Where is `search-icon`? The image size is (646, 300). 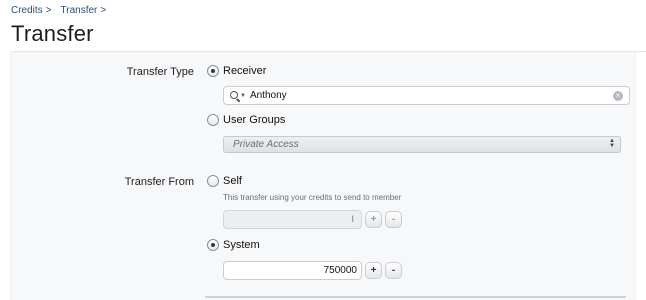 search-icon is located at coordinates (237, 95).